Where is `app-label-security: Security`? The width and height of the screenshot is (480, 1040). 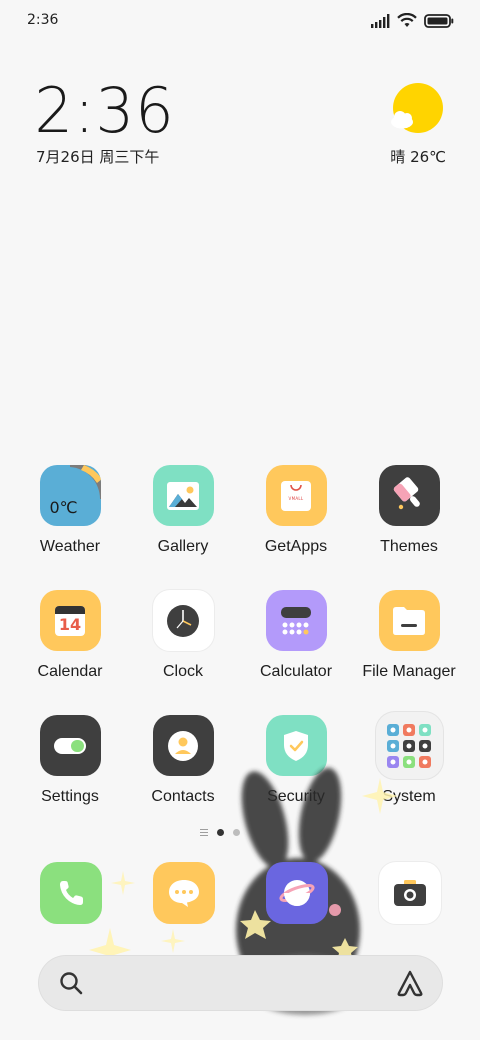
app-label-security: Security is located at coordinates (296, 796).